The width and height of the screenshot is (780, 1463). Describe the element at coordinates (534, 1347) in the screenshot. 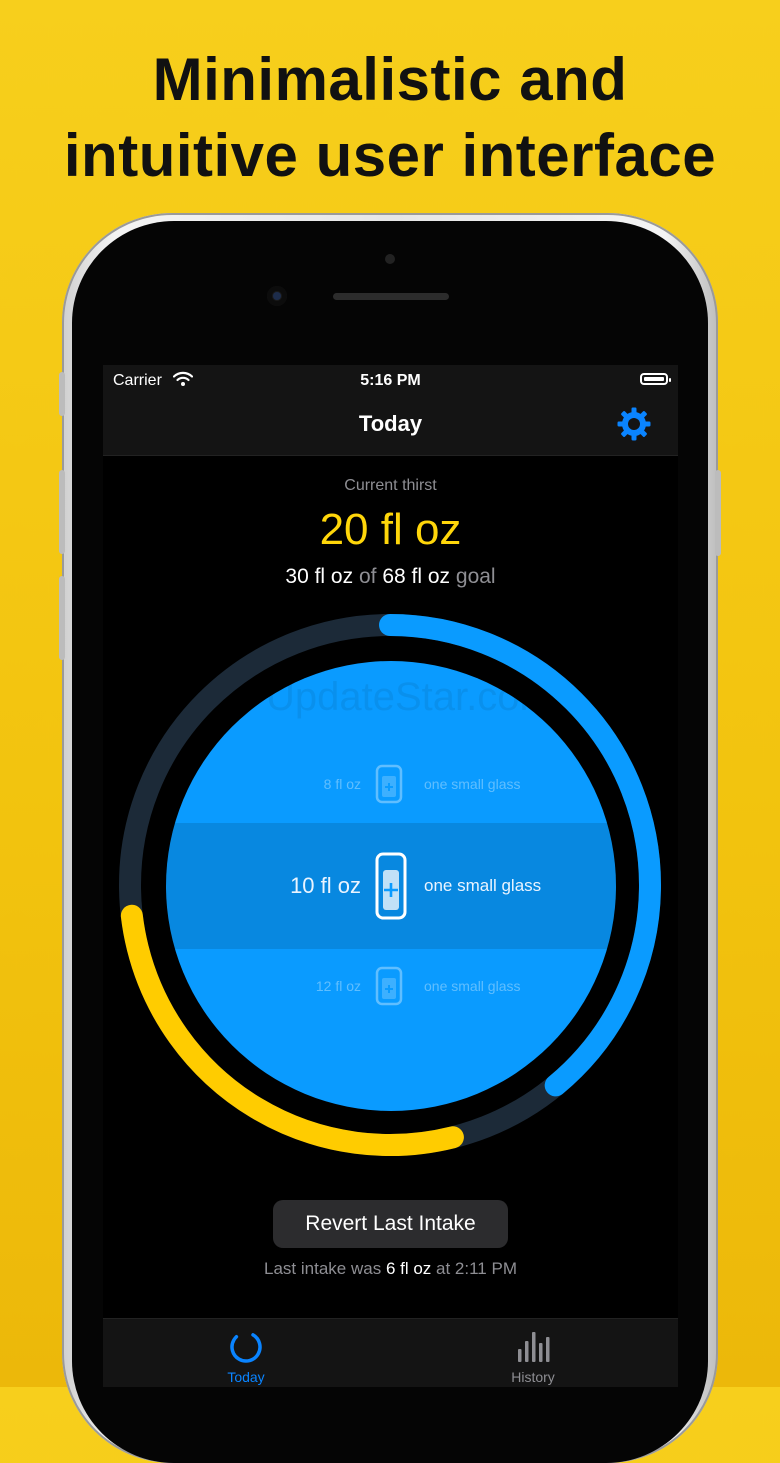

I see `bar-chart-icon` at that location.